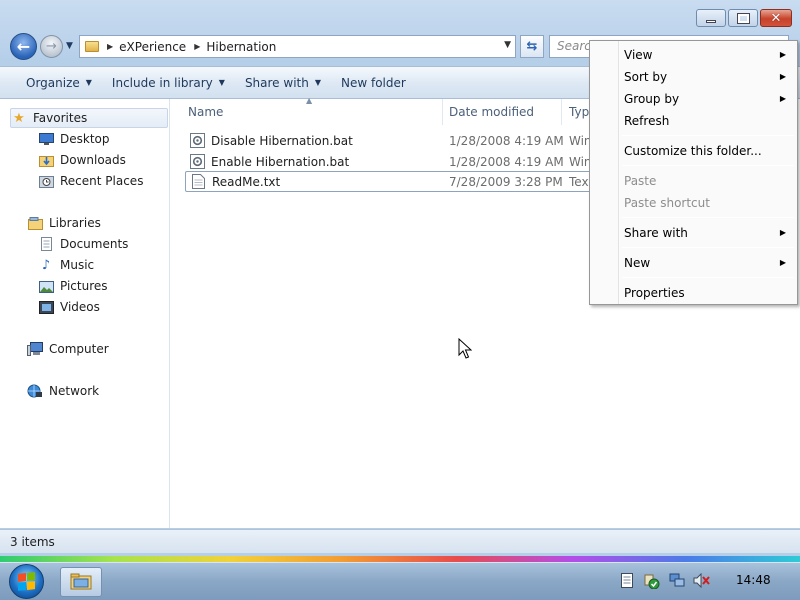  What do you see at coordinates (84, 286) in the screenshot?
I see `nav-label: Pictures` at bounding box center [84, 286].